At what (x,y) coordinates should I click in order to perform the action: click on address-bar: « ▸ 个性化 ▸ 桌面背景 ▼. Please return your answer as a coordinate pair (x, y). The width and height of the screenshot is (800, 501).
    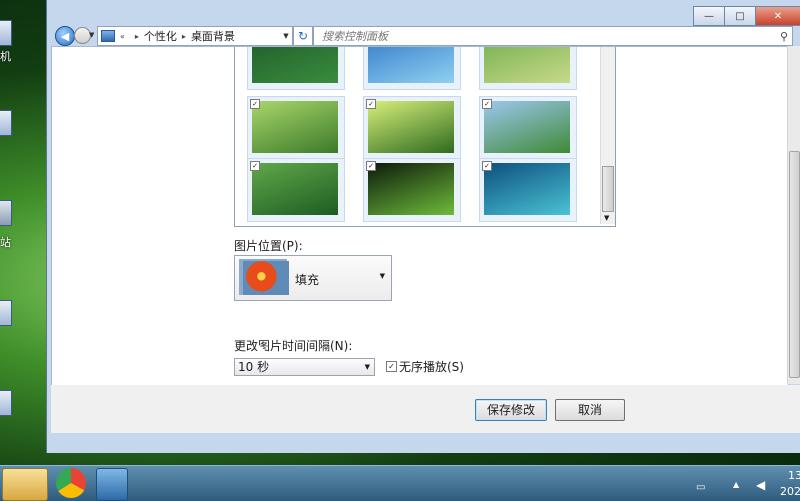
    Looking at the image, I should click on (195, 36).